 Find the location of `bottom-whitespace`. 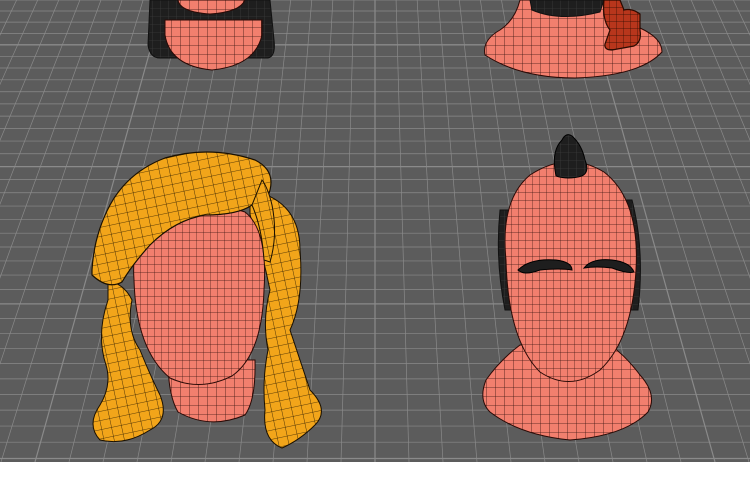

bottom-whitespace is located at coordinates (375, 477).